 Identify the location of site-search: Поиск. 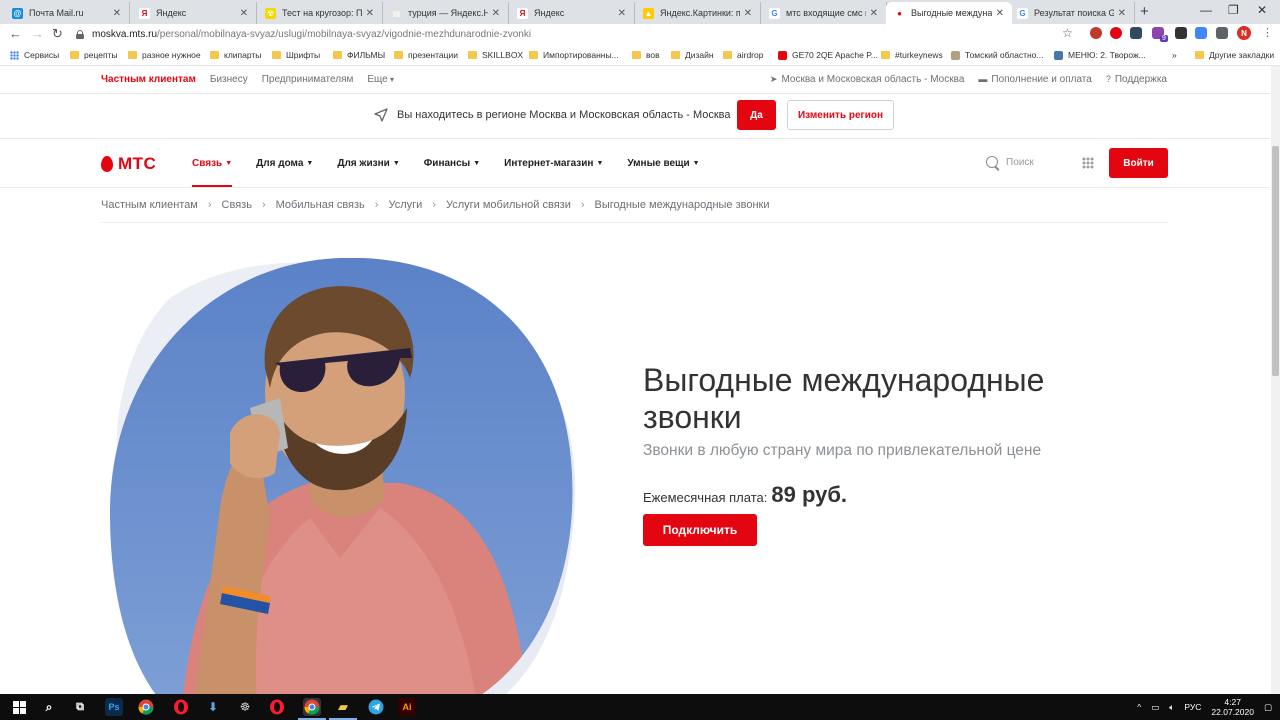
(1010, 162).